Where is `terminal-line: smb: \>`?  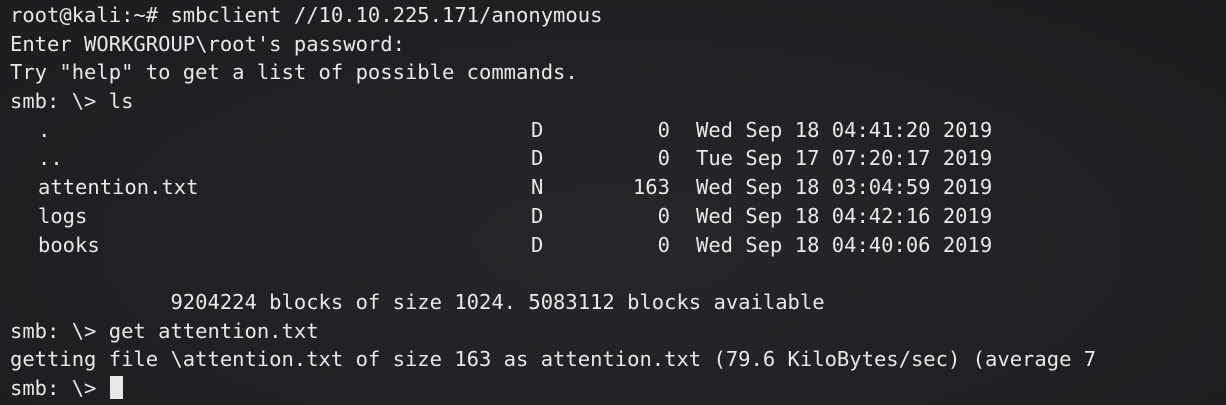
terminal-line: smb: \> is located at coordinates (613, 388).